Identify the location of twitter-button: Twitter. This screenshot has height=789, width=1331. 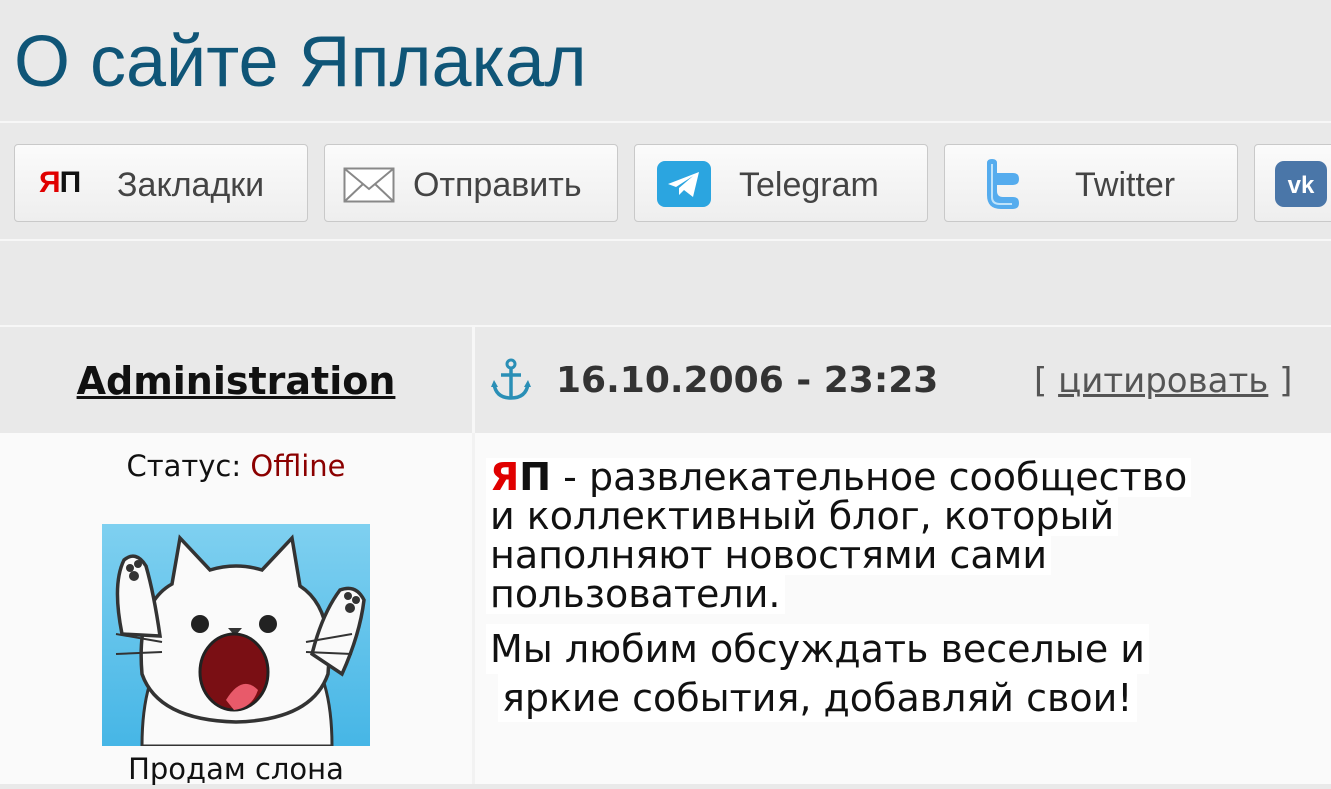
(1091, 183).